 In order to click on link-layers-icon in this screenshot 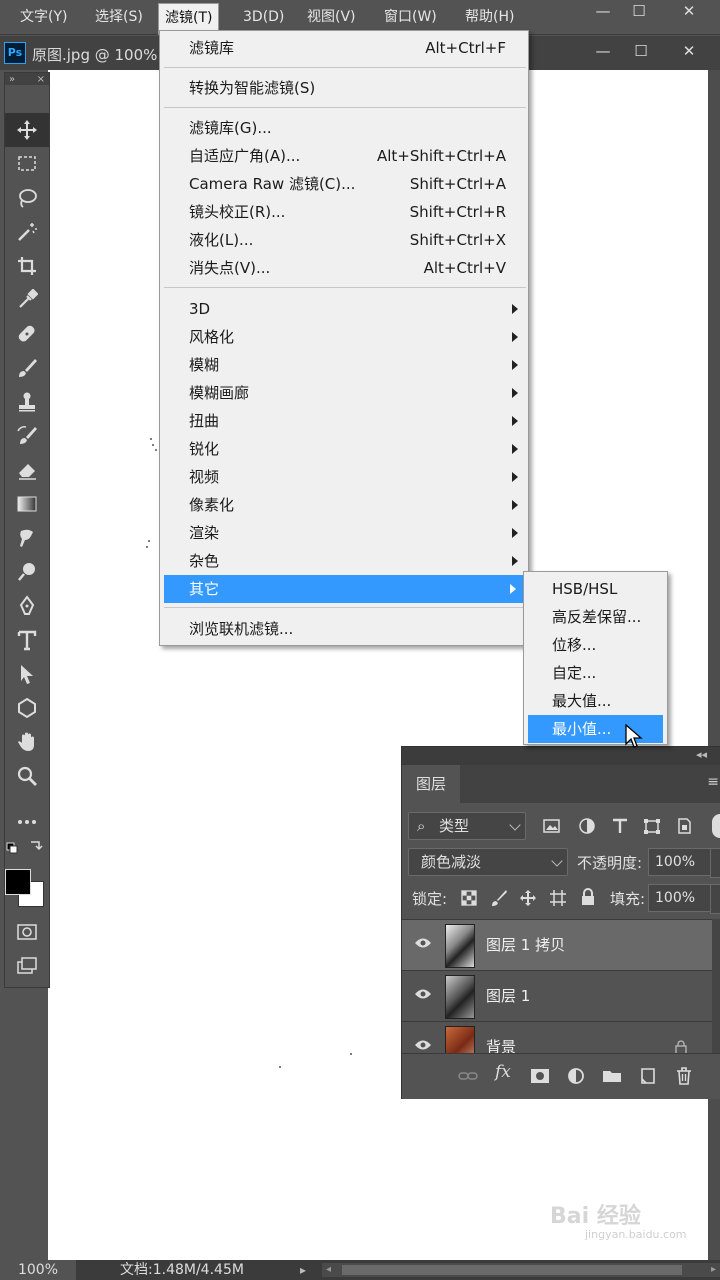, I will do `click(468, 1076)`.